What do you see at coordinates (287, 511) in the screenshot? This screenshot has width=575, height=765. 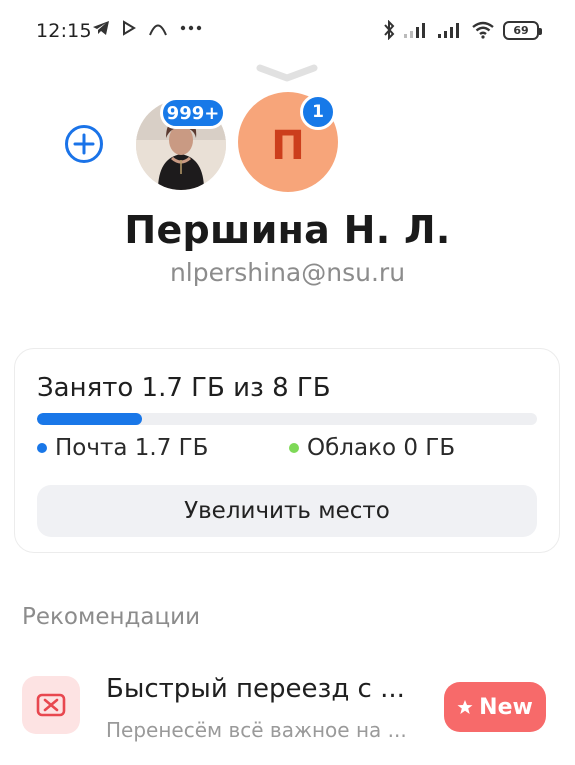 I see `increase-storage-button: Увеличить место` at bounding box center [287, 511].